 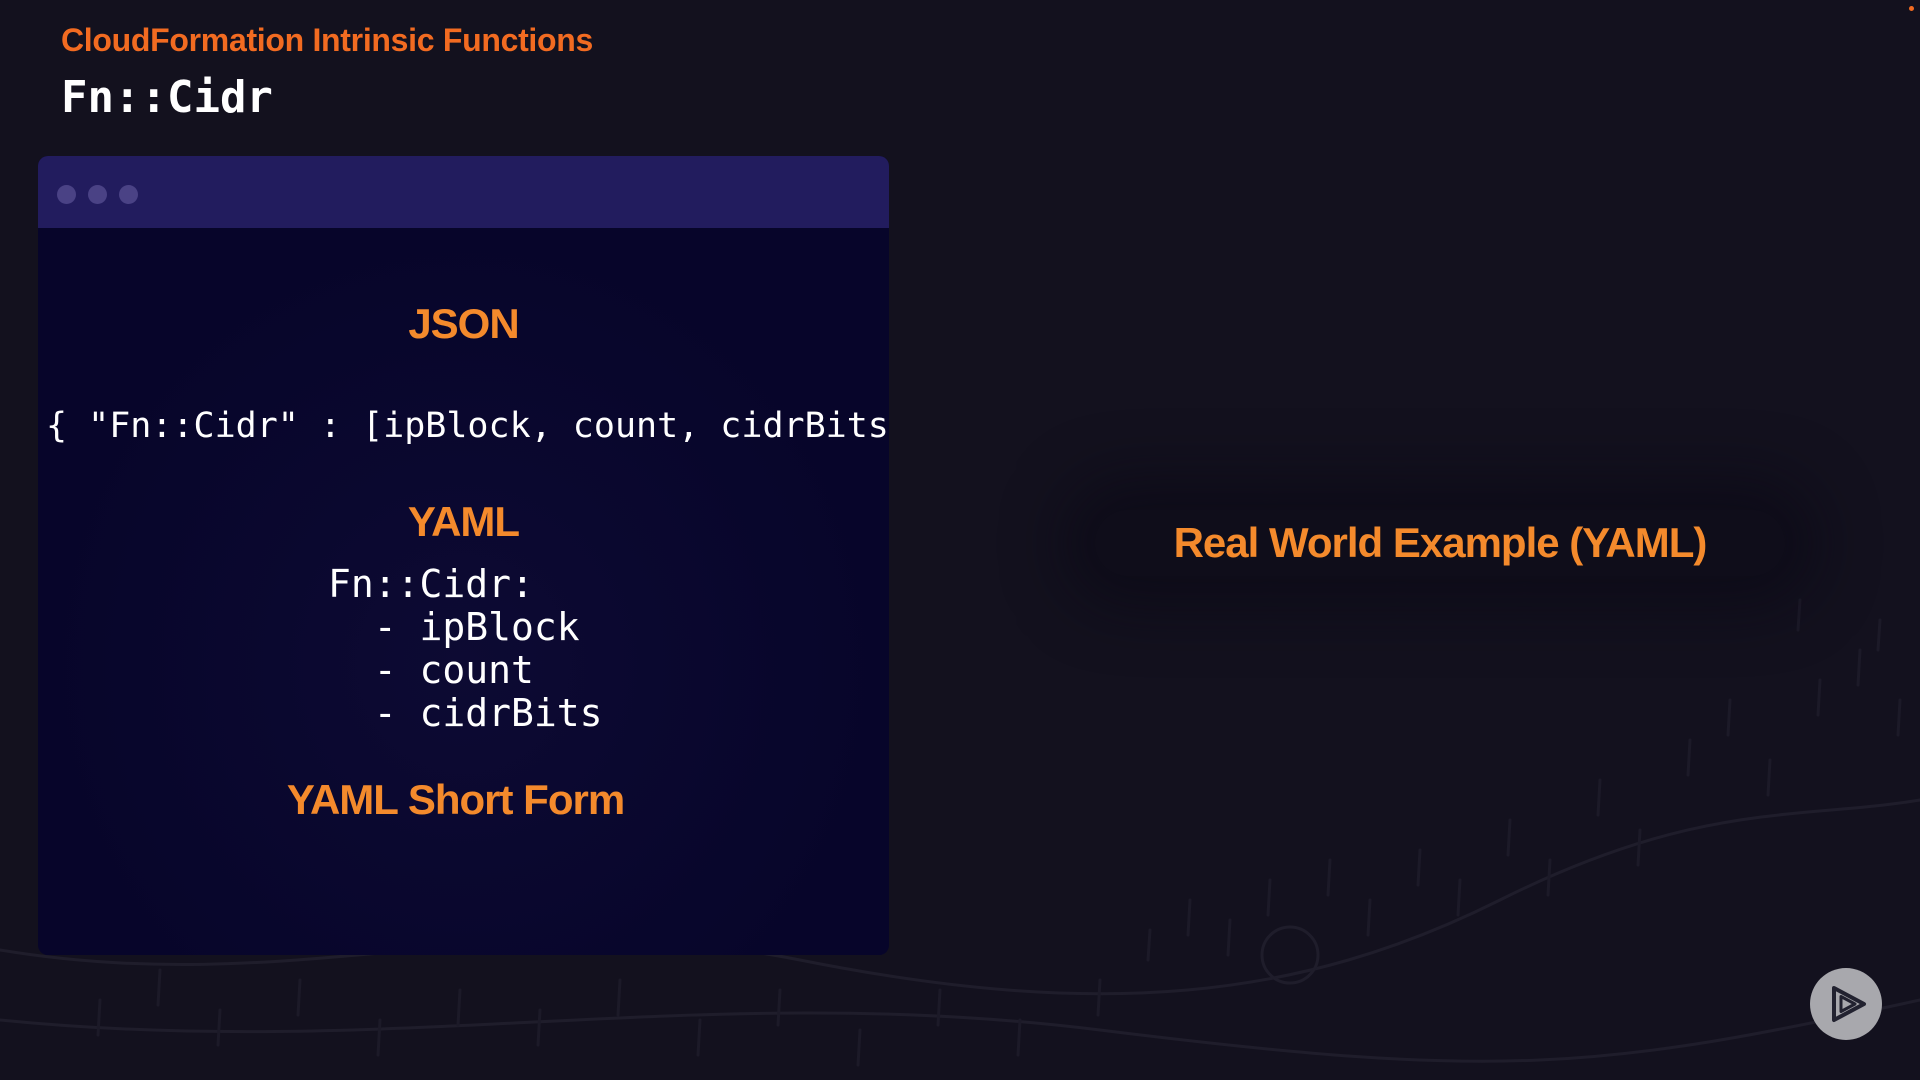 What do you see at coordinates (455, 799) in the screenshot?
I see `yaml-short-heading: YAML Short Form` at bounding box center [455, 799].